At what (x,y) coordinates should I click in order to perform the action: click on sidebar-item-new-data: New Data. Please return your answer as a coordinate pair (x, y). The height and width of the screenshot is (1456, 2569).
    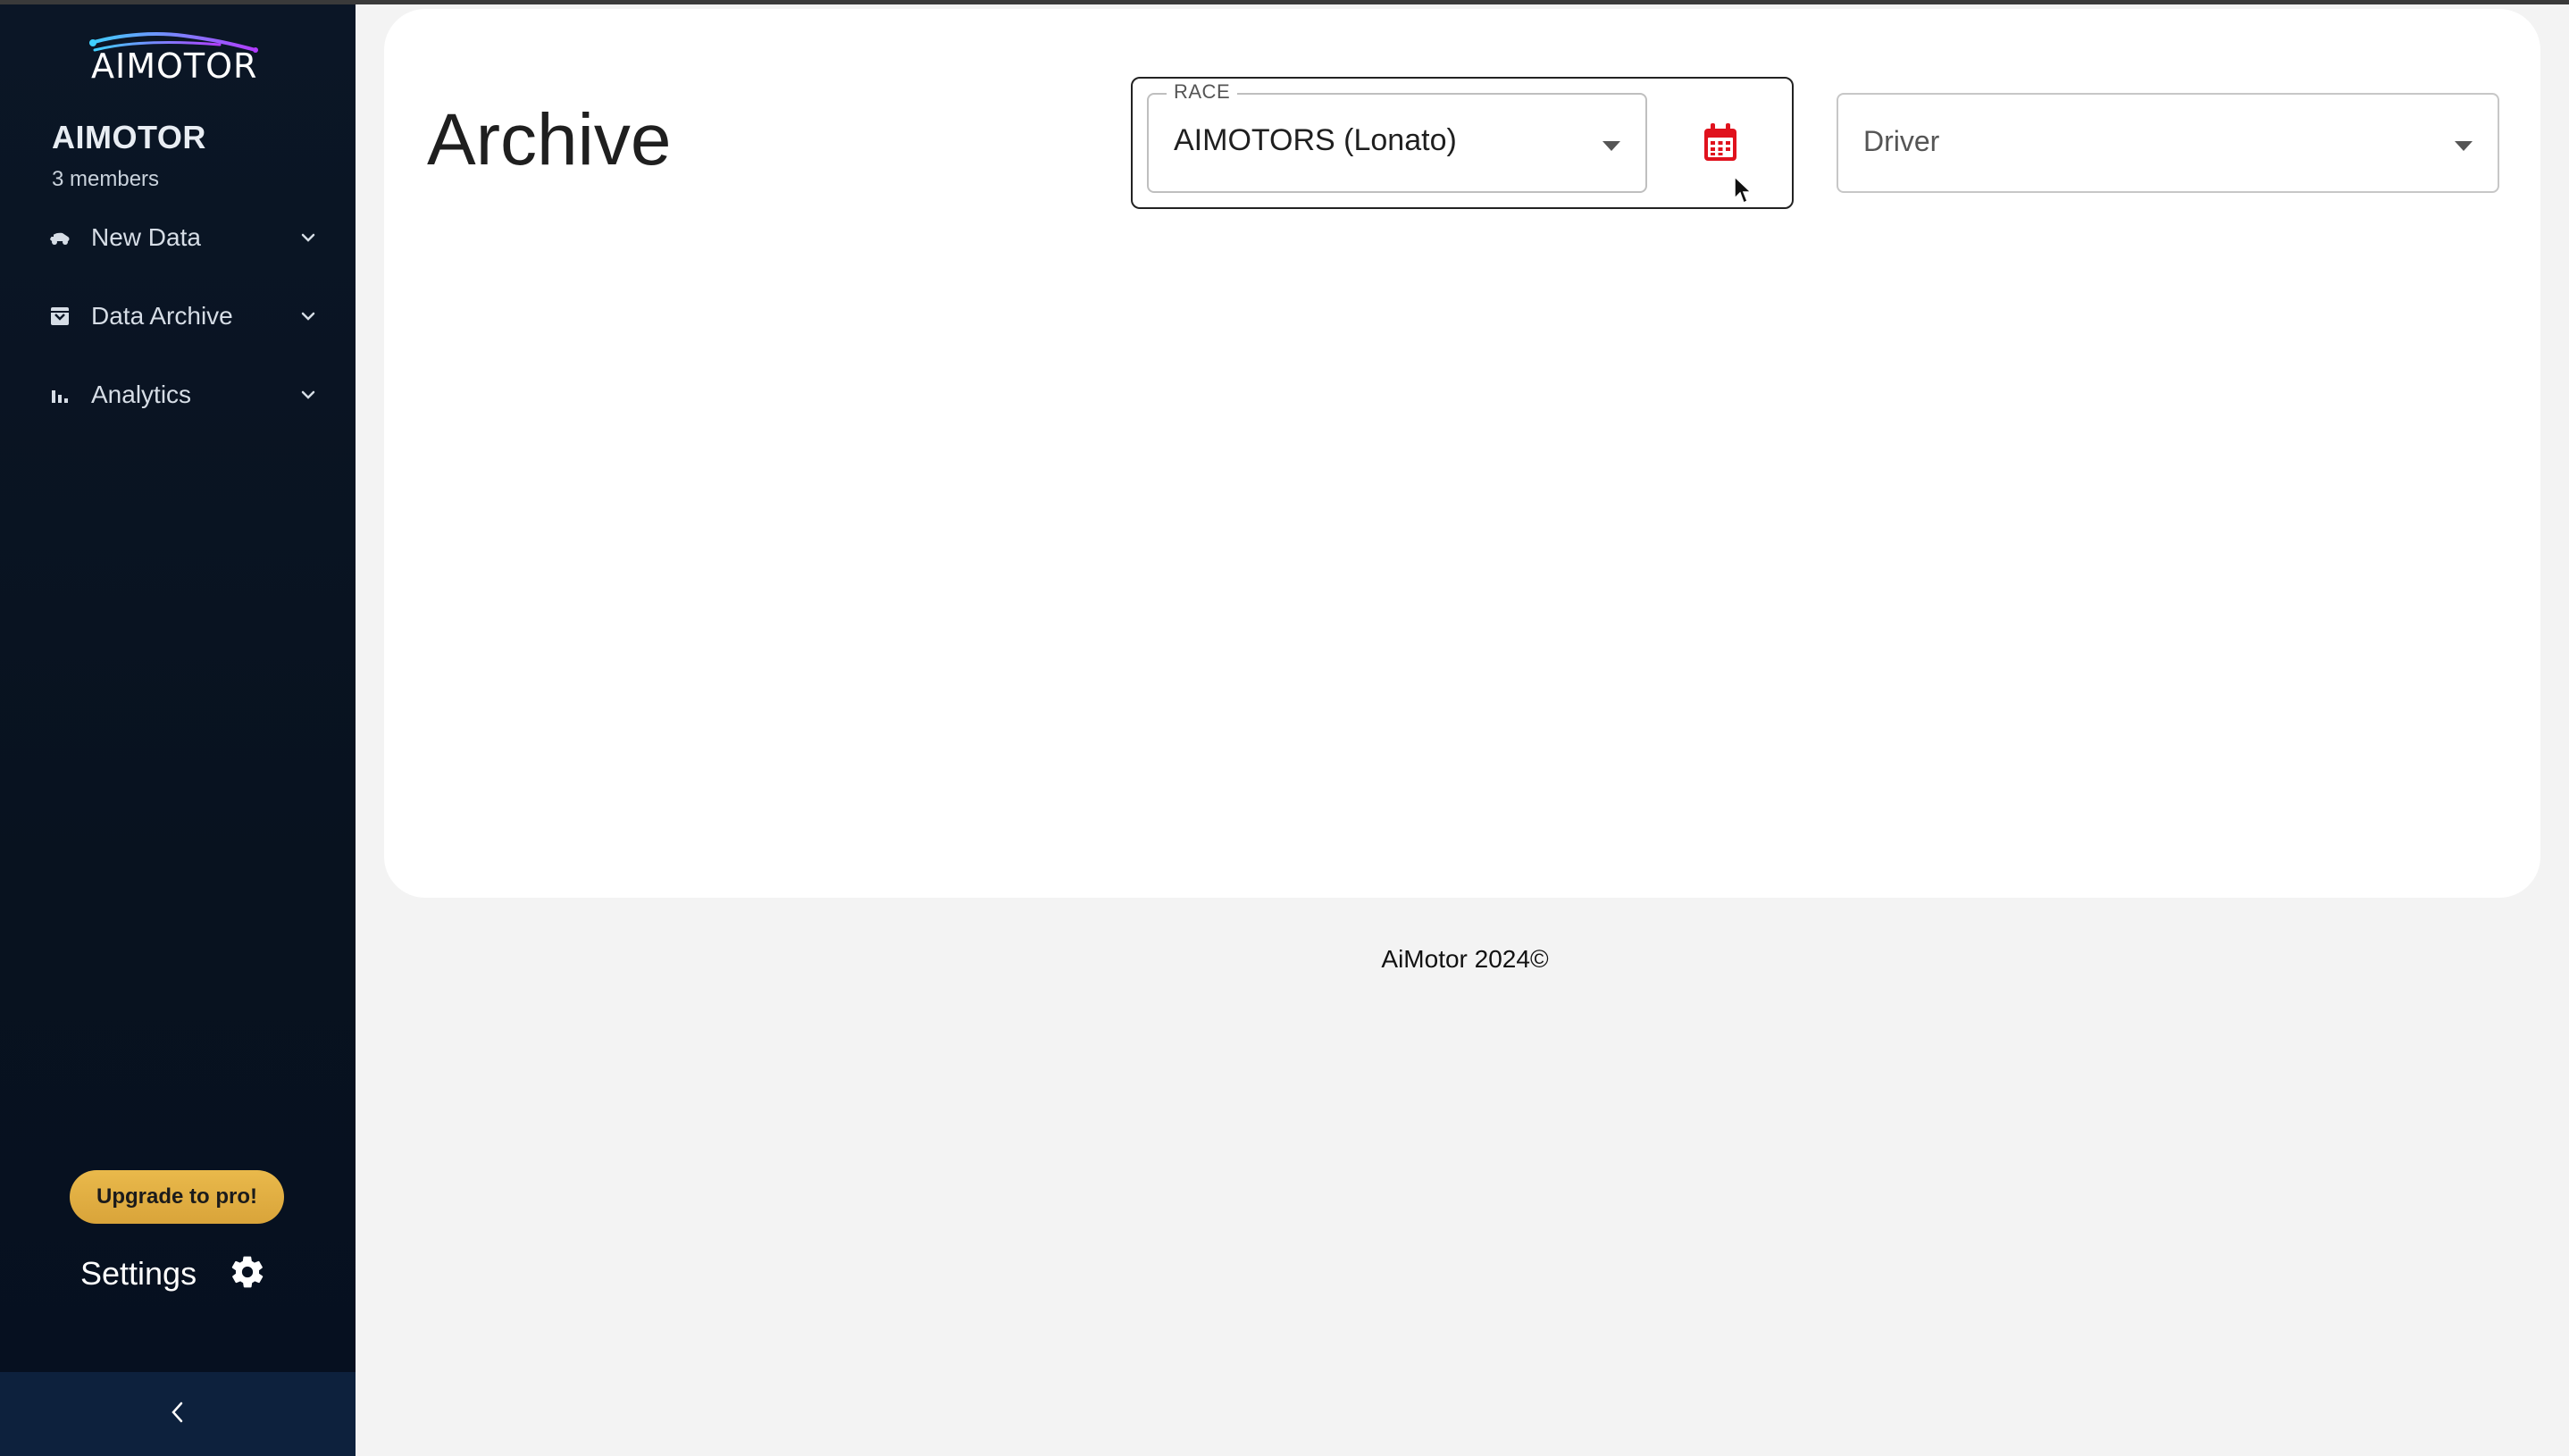
    Looking at the image, I should click on (183, 237).